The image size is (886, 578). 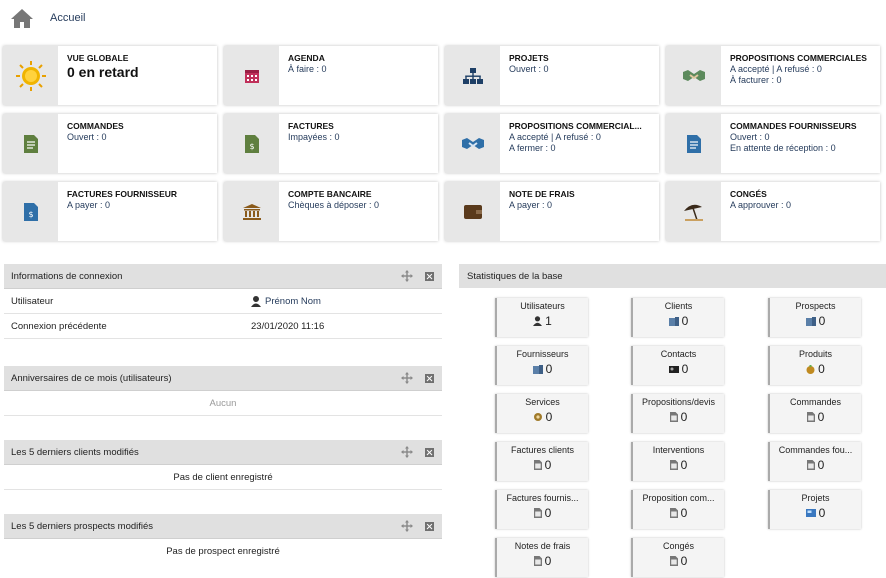 I want to click on user-link: Prénom Nom, so click(x=293, y=301).